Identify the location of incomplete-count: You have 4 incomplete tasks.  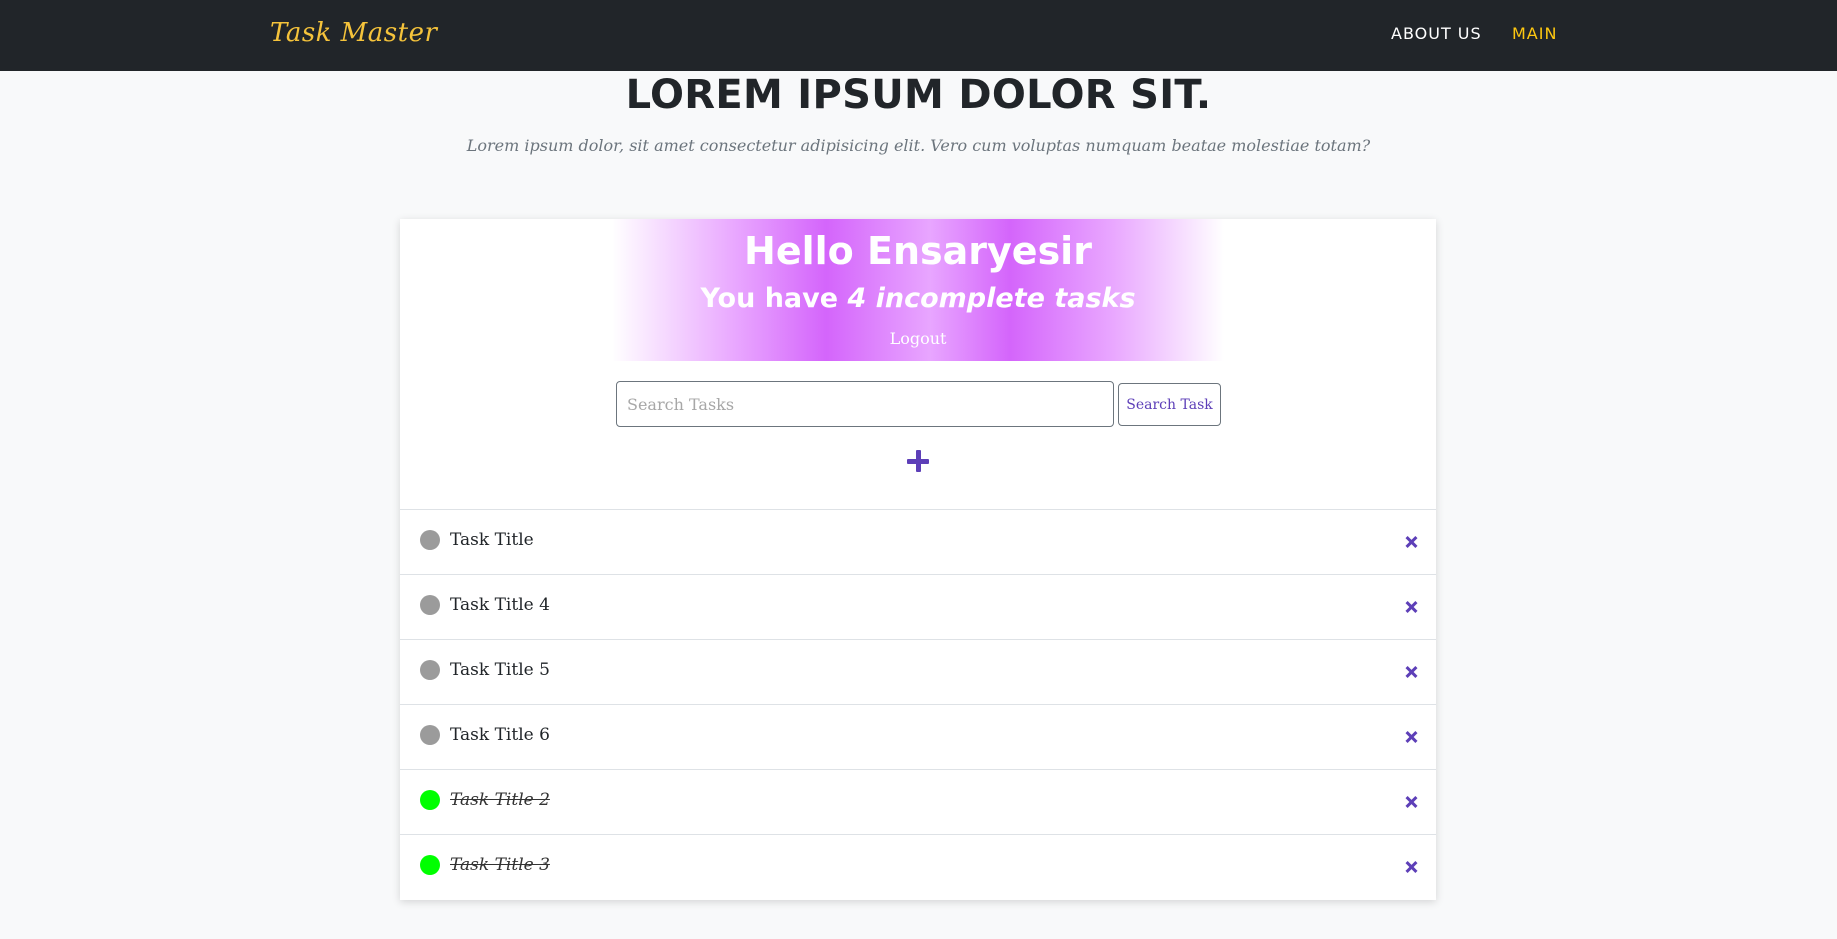
(918, 298).